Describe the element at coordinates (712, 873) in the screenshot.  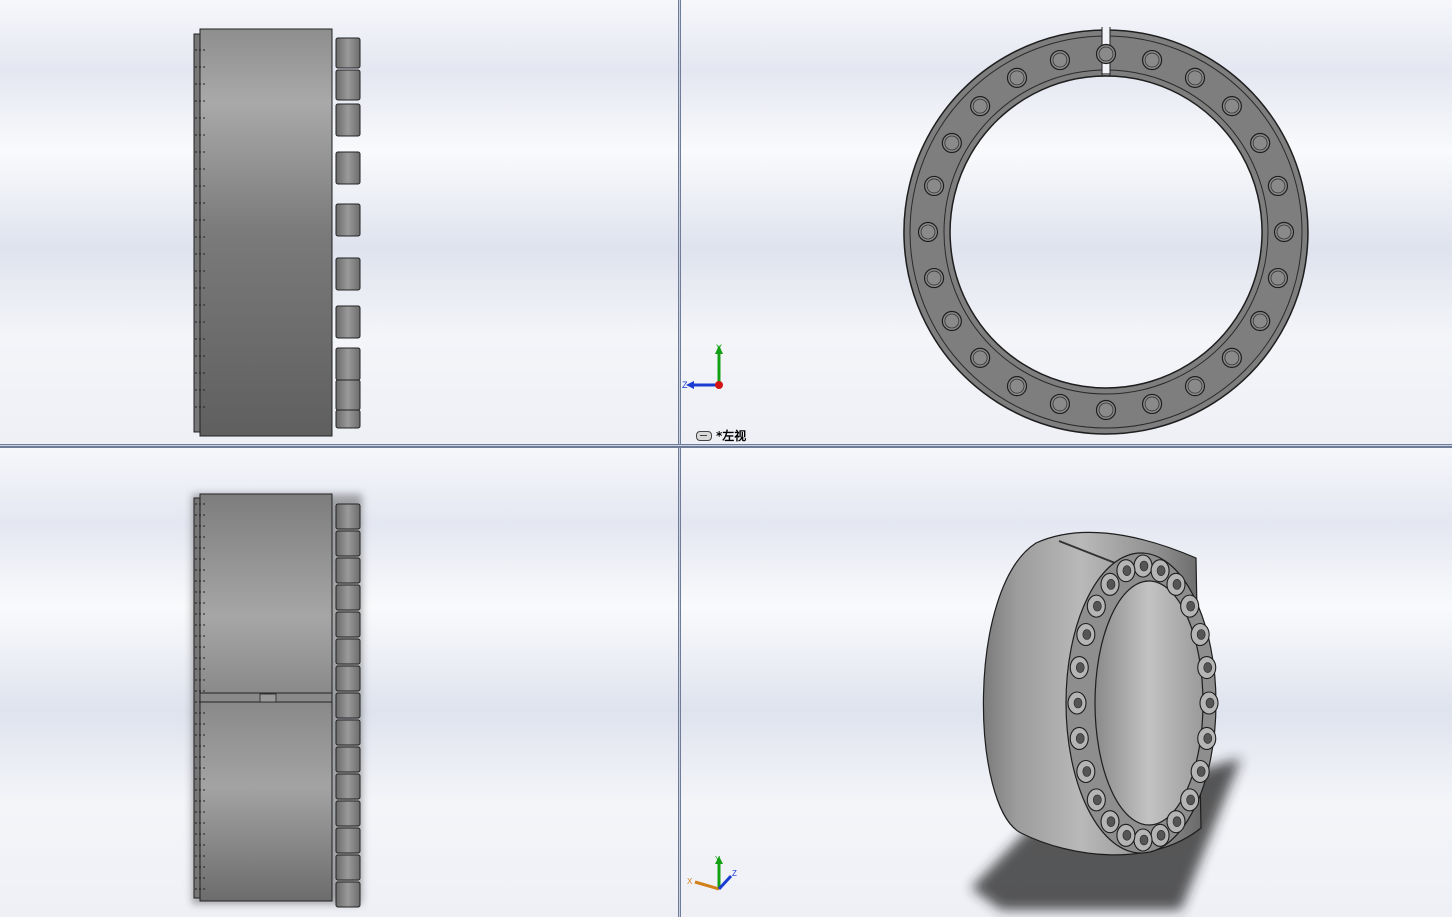
I see `triad-isometric: Y X Z` at that location.